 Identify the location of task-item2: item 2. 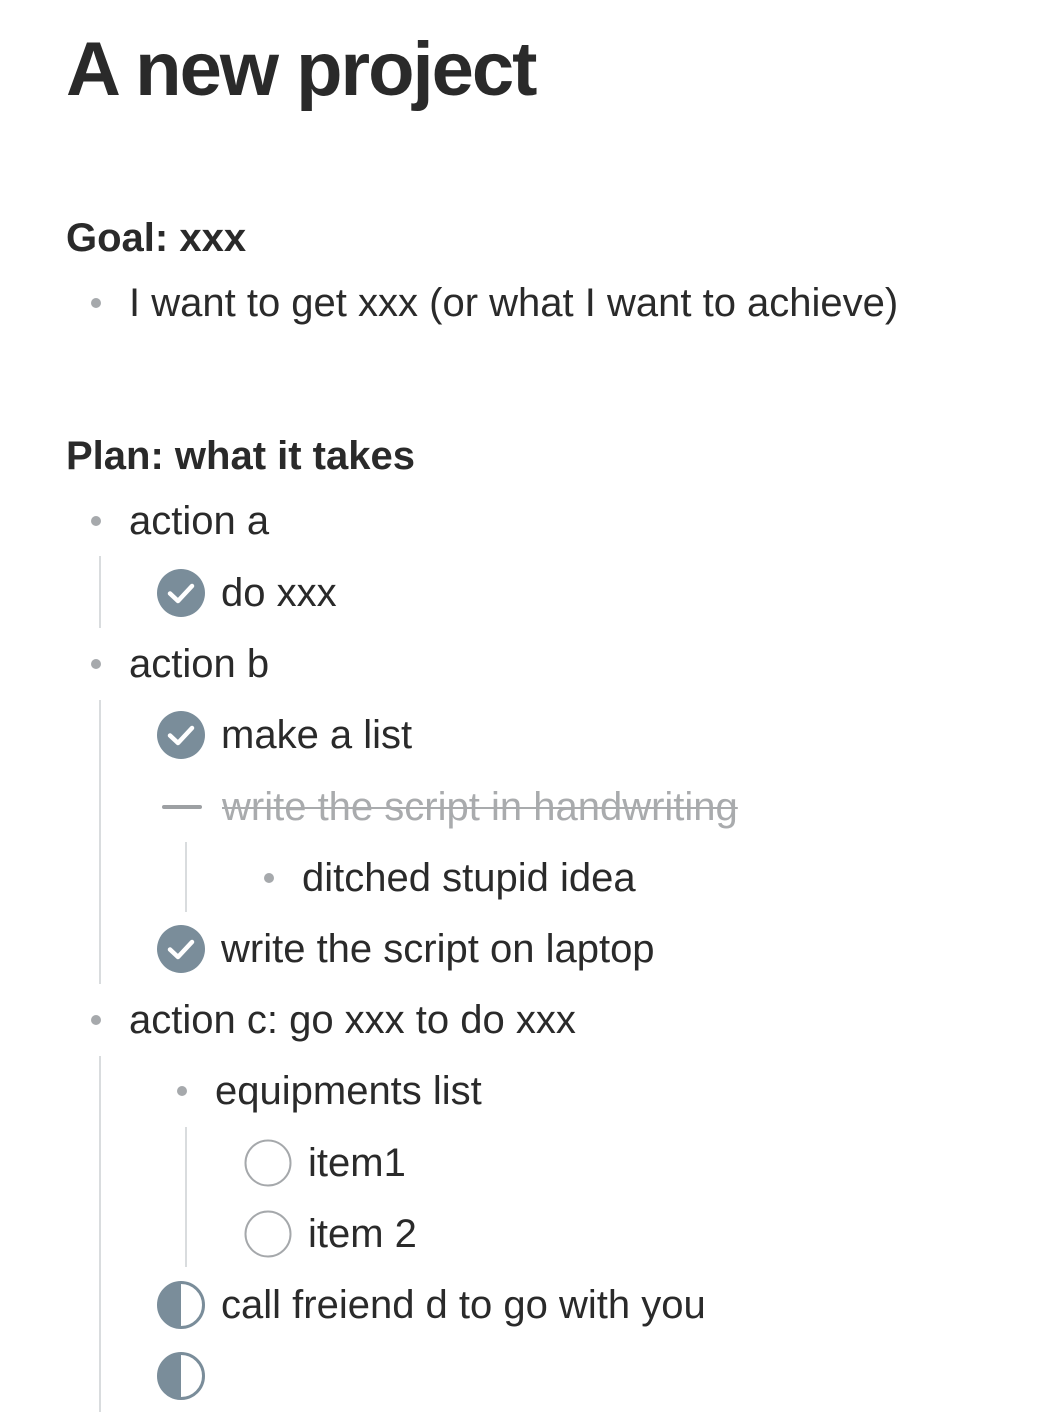
(330, 1234).